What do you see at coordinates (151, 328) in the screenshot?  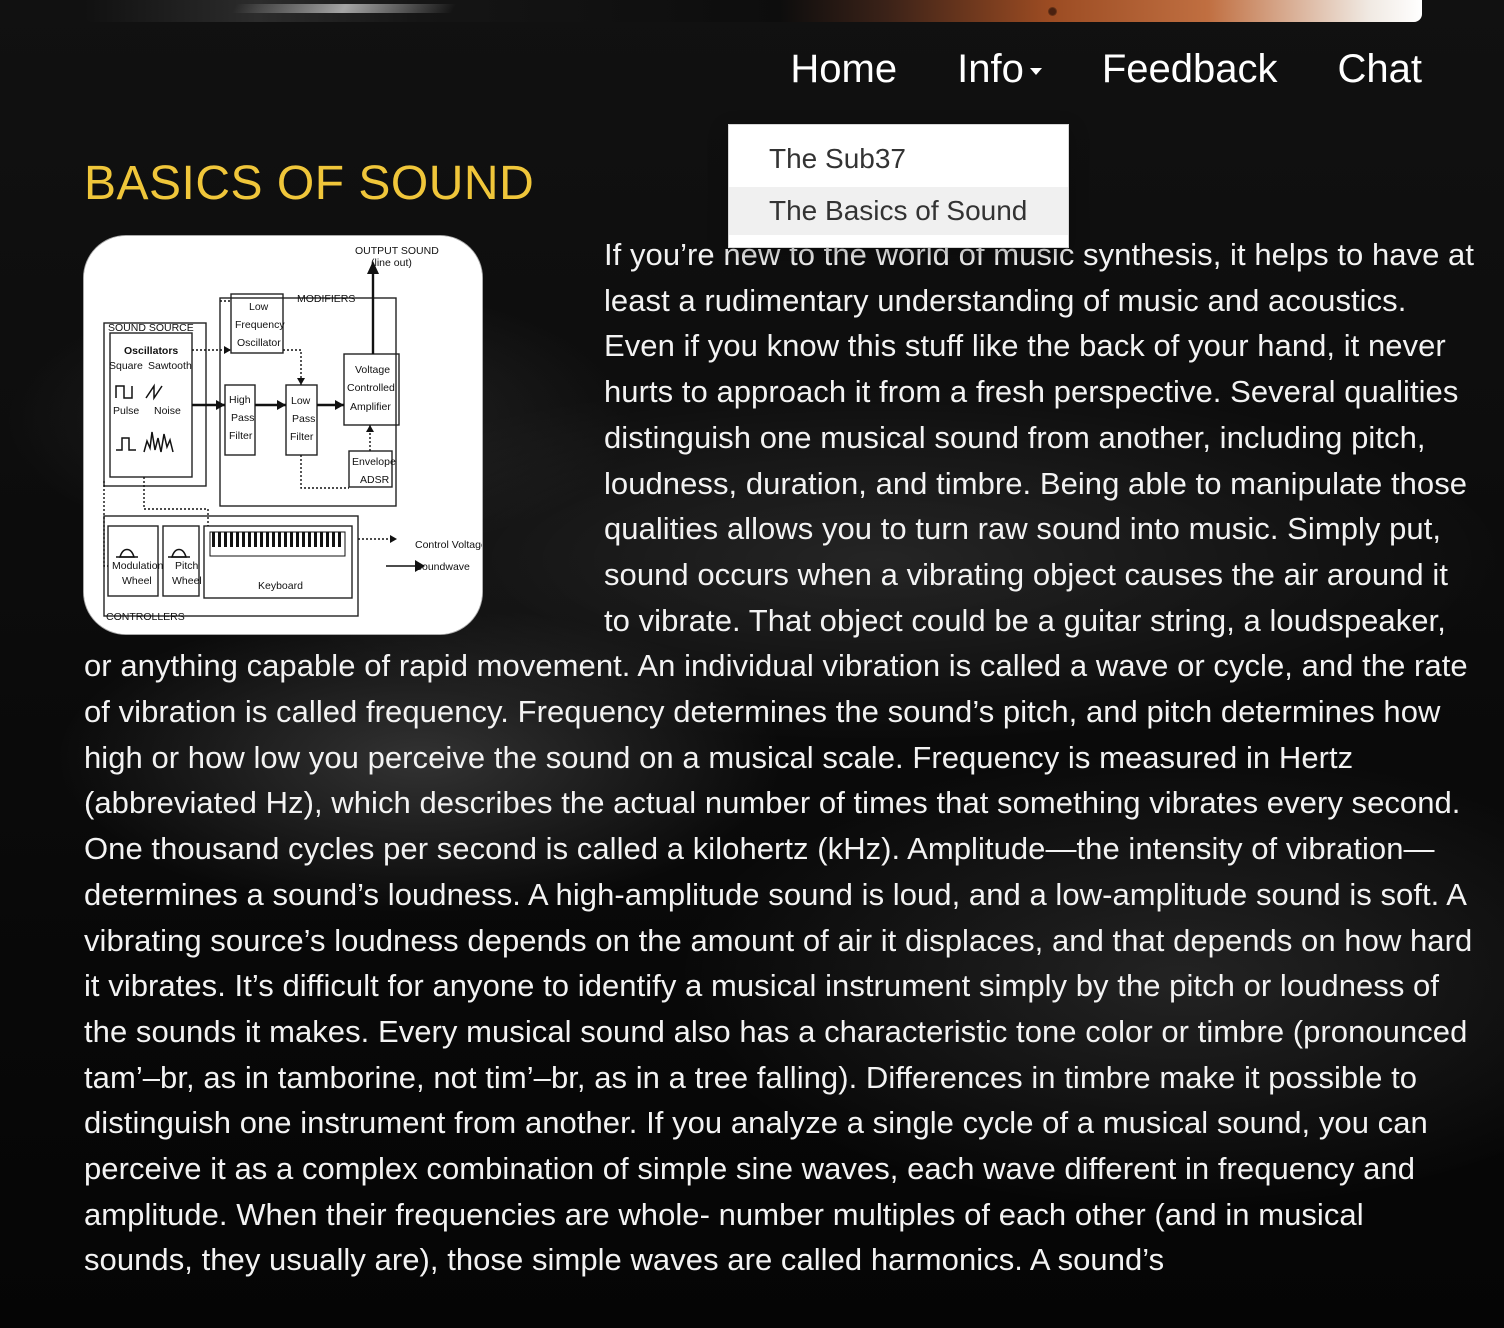 I see `diagram-sound-source-label: SOUND SOURCE` at bounding box center [151, 328].